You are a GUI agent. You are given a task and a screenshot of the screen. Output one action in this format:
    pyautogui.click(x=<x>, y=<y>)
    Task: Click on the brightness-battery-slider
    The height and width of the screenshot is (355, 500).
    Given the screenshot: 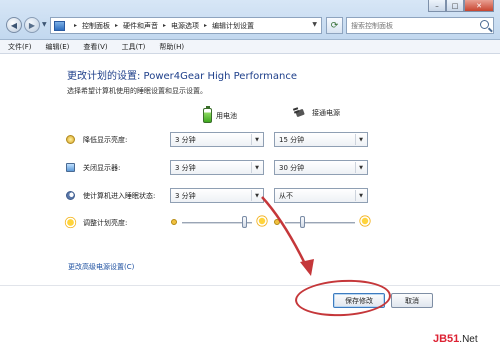 What is the action you would take?
    pyautogui.click(x=218, y=222)
    